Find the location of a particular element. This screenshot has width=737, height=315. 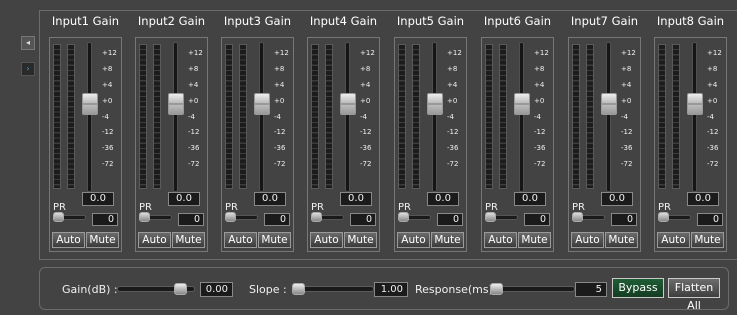

channel-title: Input4 Gain is located at coordinates (343, 21).